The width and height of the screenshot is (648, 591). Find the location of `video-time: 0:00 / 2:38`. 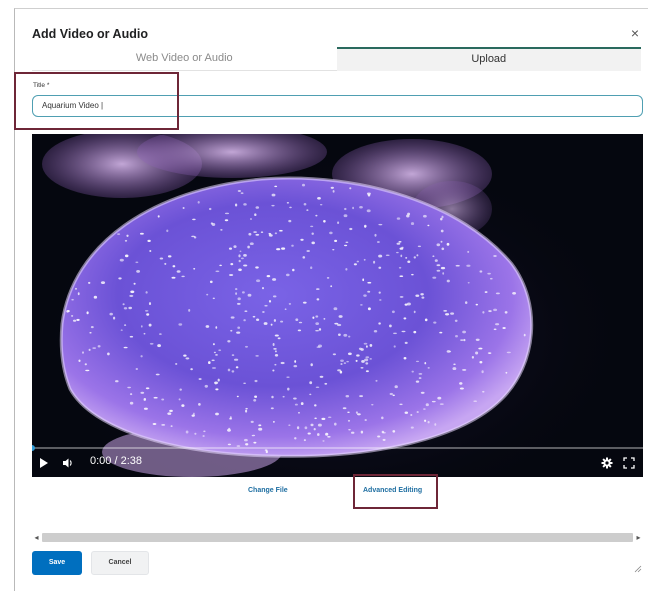

video-time: 0:00 / 2:38 is located at coordinates (116, 461).